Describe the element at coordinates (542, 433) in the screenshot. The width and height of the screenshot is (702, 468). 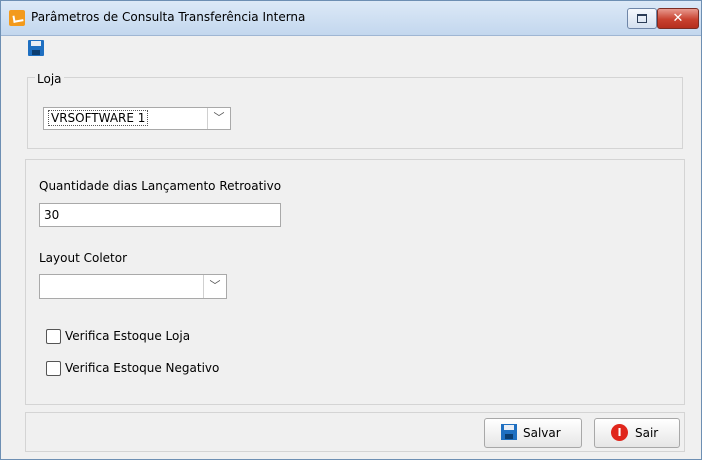
I see `save-button-label: Salvar` at that location.